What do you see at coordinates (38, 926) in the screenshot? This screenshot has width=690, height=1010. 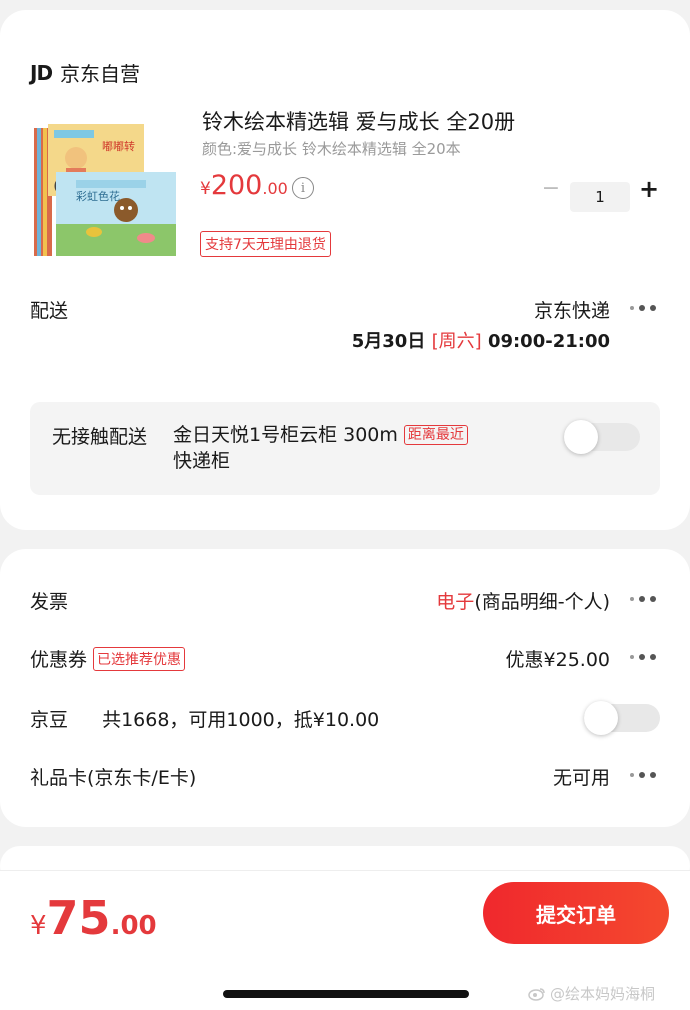 I see `total-currency: ¥` at bounding box center [38, 926].